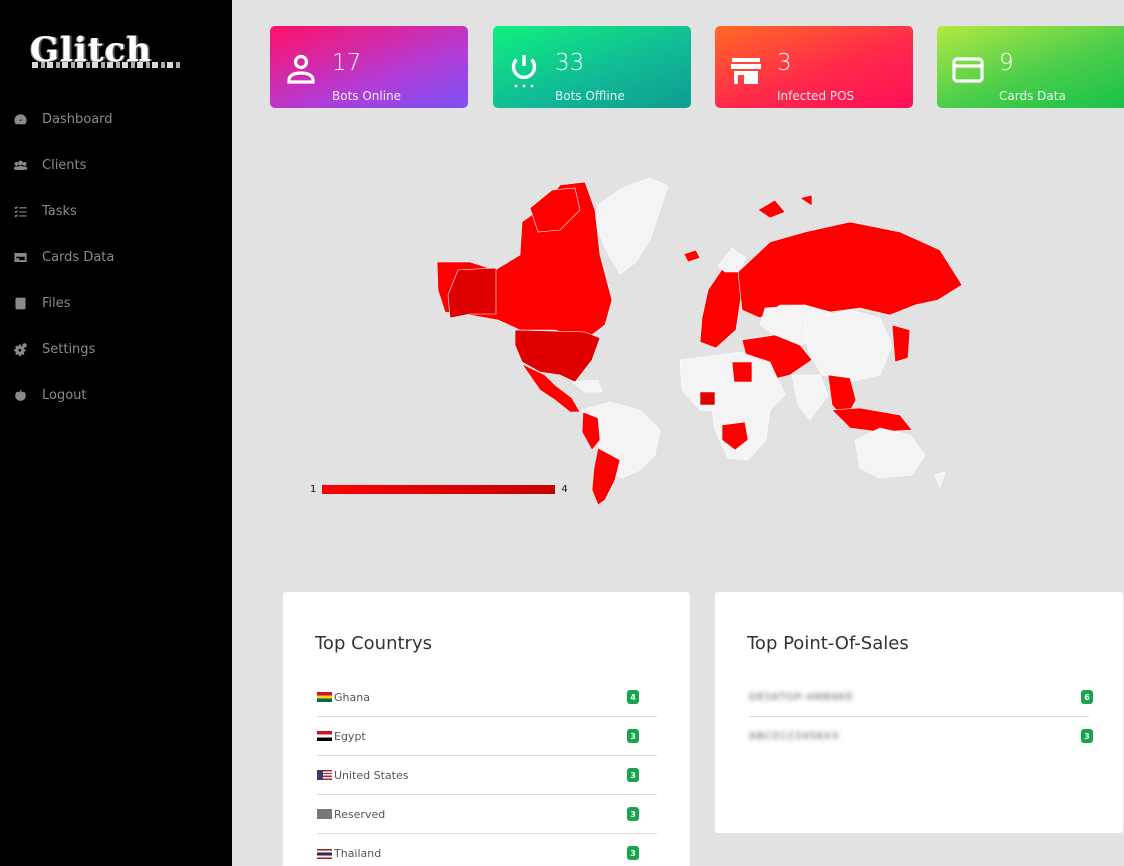 This screenshot has height=866, width=1124. Describe the element at coordinates (592, 67) in the screenshot. I see `stat-card-bots-offline: 33 Bots Offline` at that location.